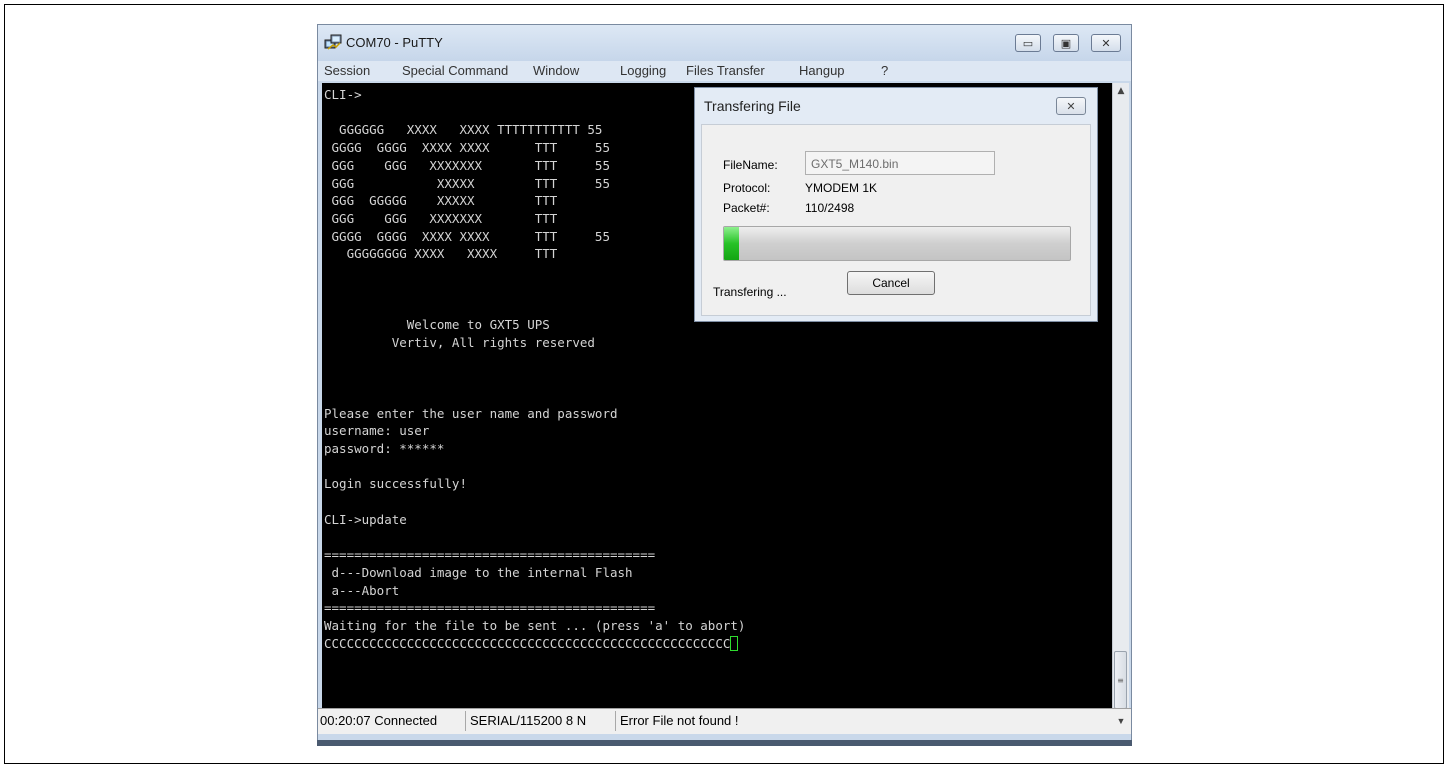 The image size is (1450, 764). What do you see at coordinates (441, 201) in the screenshot?
I see `terminal-line: GGG GGGGG XXXXX TTT` at bounding box center [441, 201].